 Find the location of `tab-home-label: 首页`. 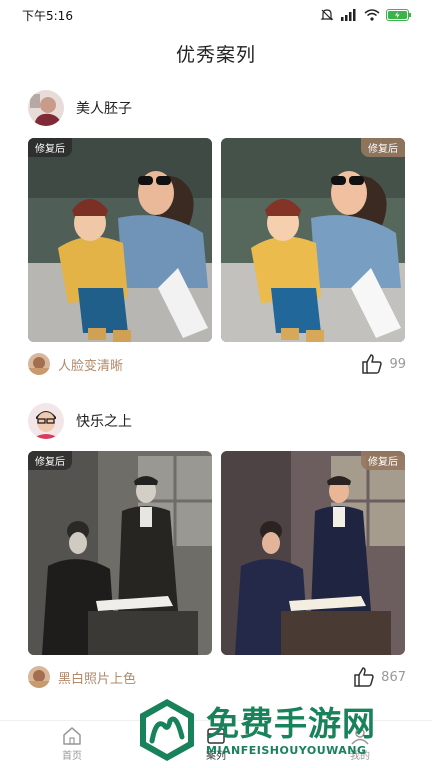

tab-home-label: 首页 is located at coordinates (72, 756).